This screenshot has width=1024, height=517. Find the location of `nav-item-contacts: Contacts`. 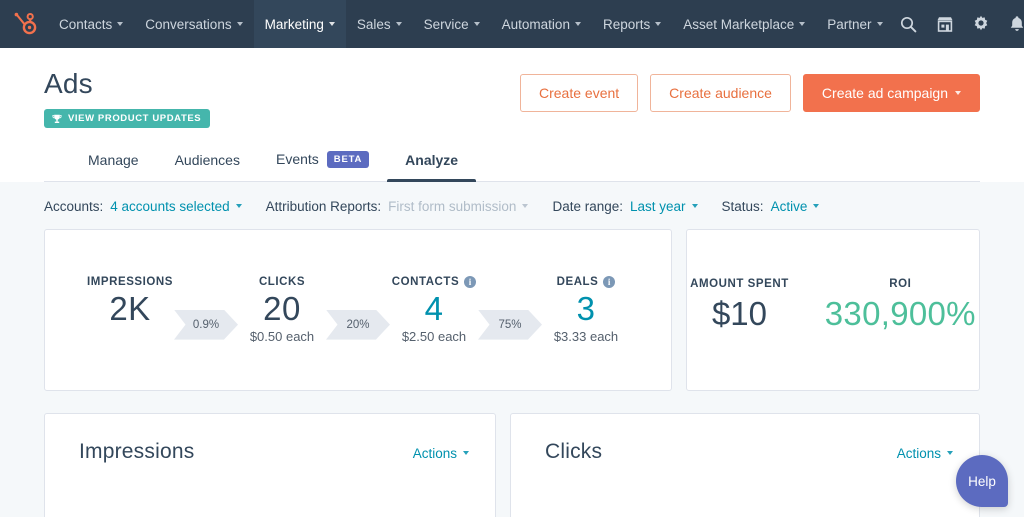

nav-item-contacts: Contacts is located at coordinates (91, 24).